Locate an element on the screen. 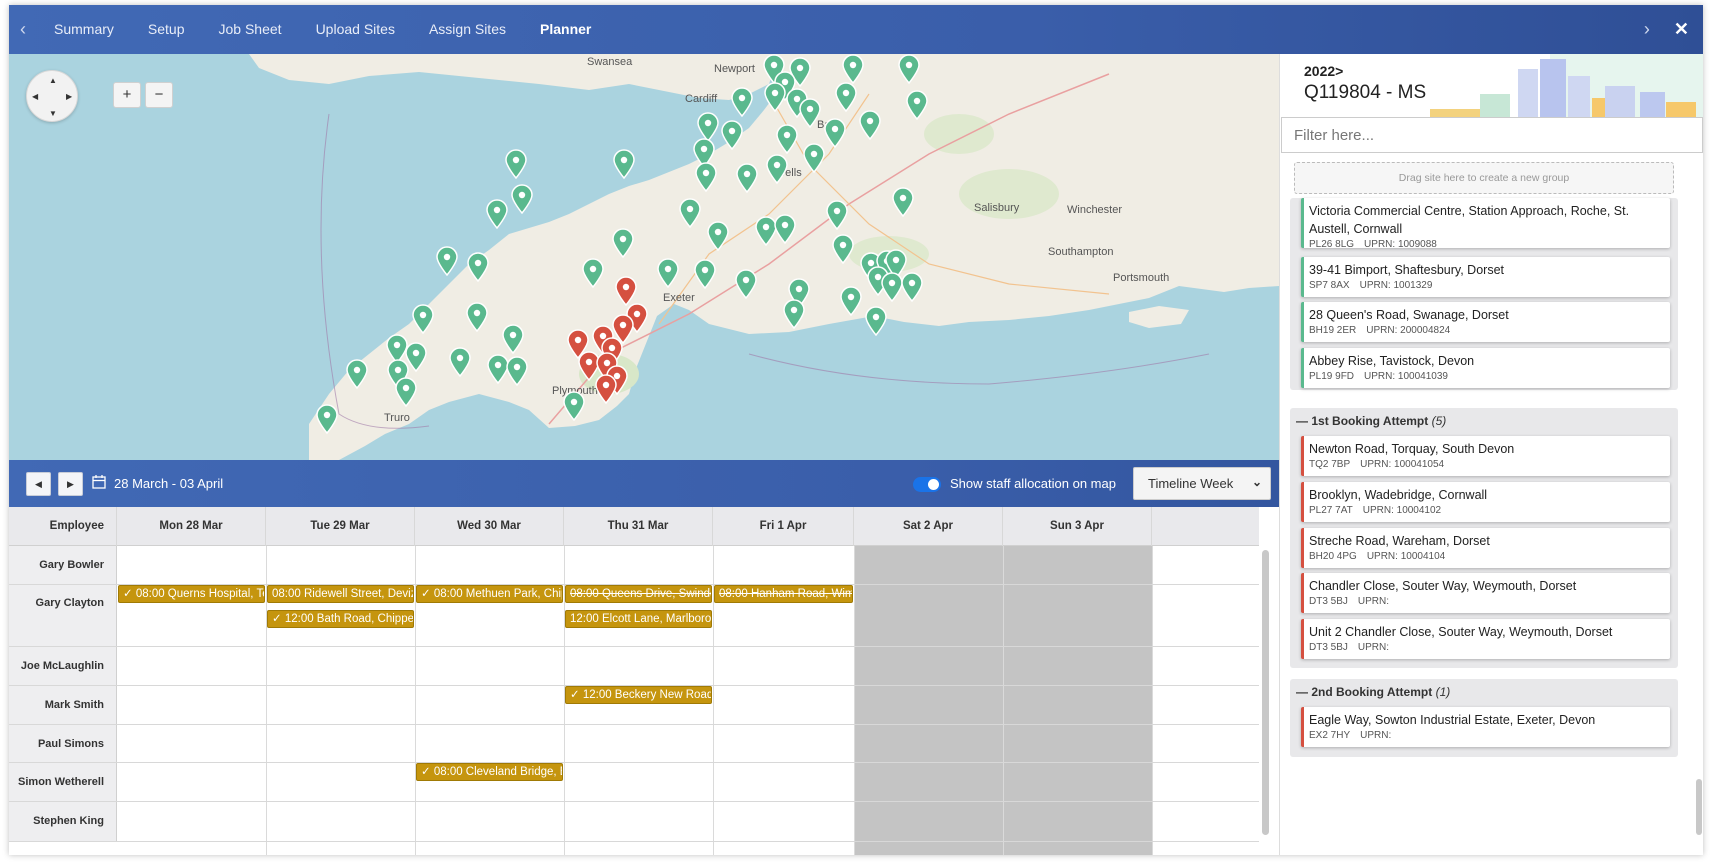  booking-event: 08:00 Ridewell Street, Devizes is located at coordinates (340, 594).